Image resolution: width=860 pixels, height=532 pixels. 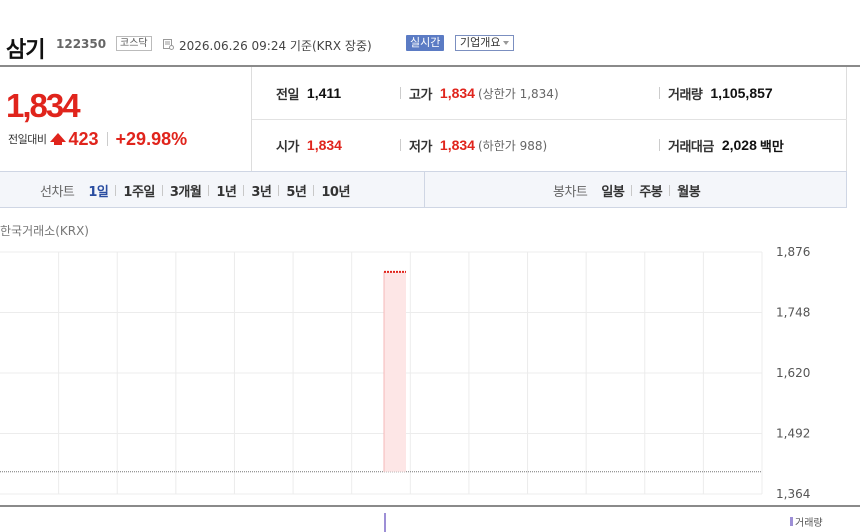 What do you see at coordinates (168, 44) in the screenshot?
I see `document-icon` at bounding box center [168, 44].